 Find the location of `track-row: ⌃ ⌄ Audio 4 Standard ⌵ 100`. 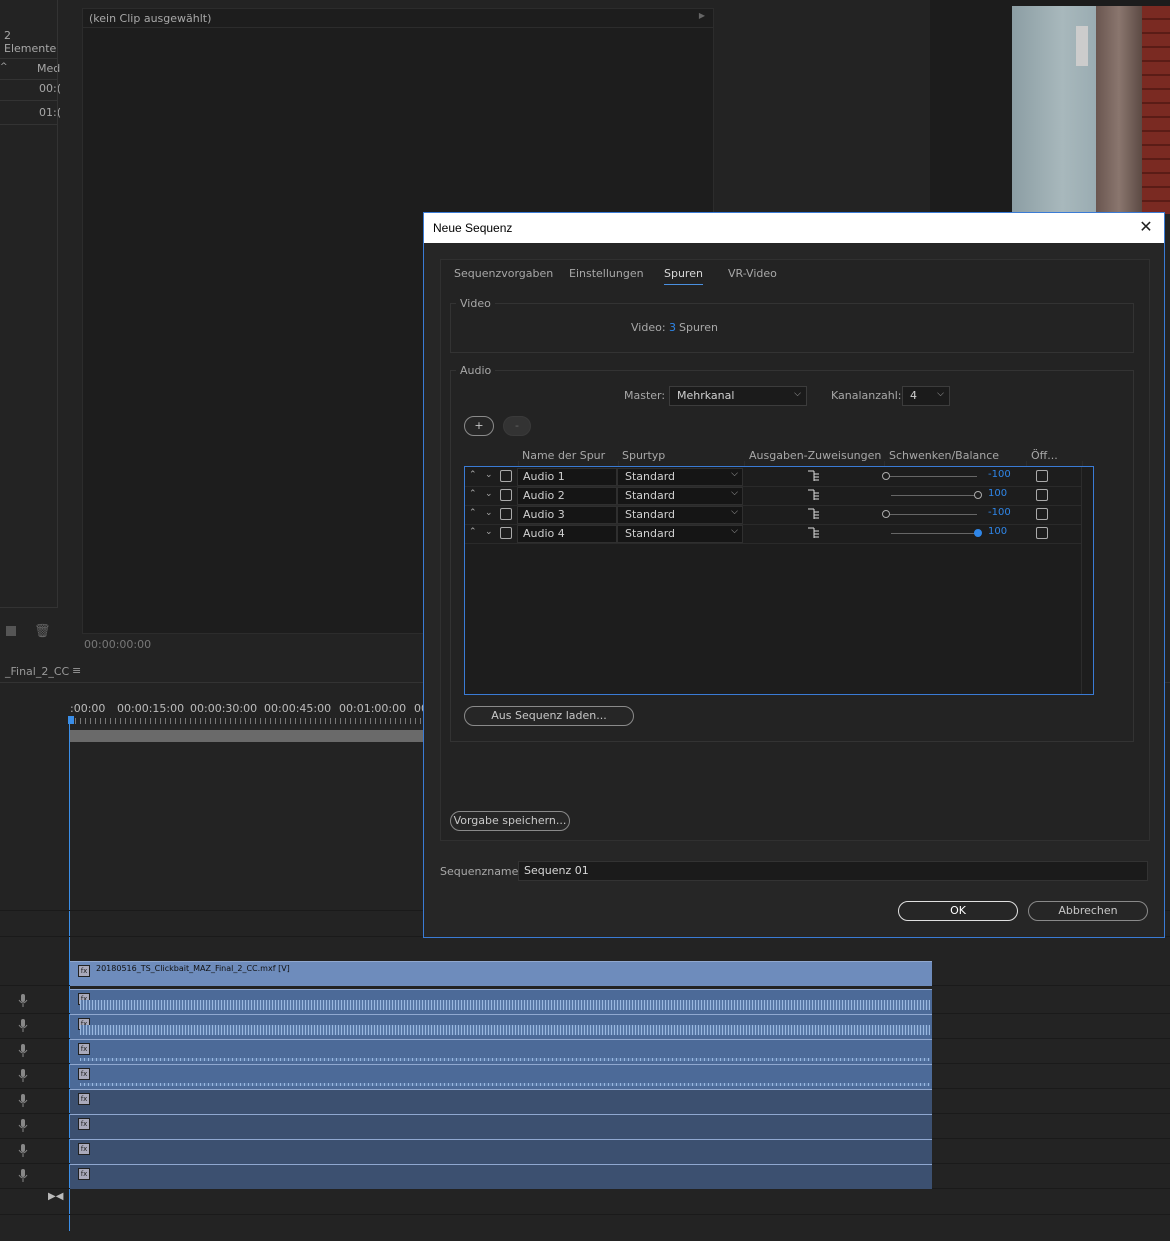

track-row: ⌃ ⌄ Audio 4 Standard ⌵ 100 is located at coordinates (773, 534).